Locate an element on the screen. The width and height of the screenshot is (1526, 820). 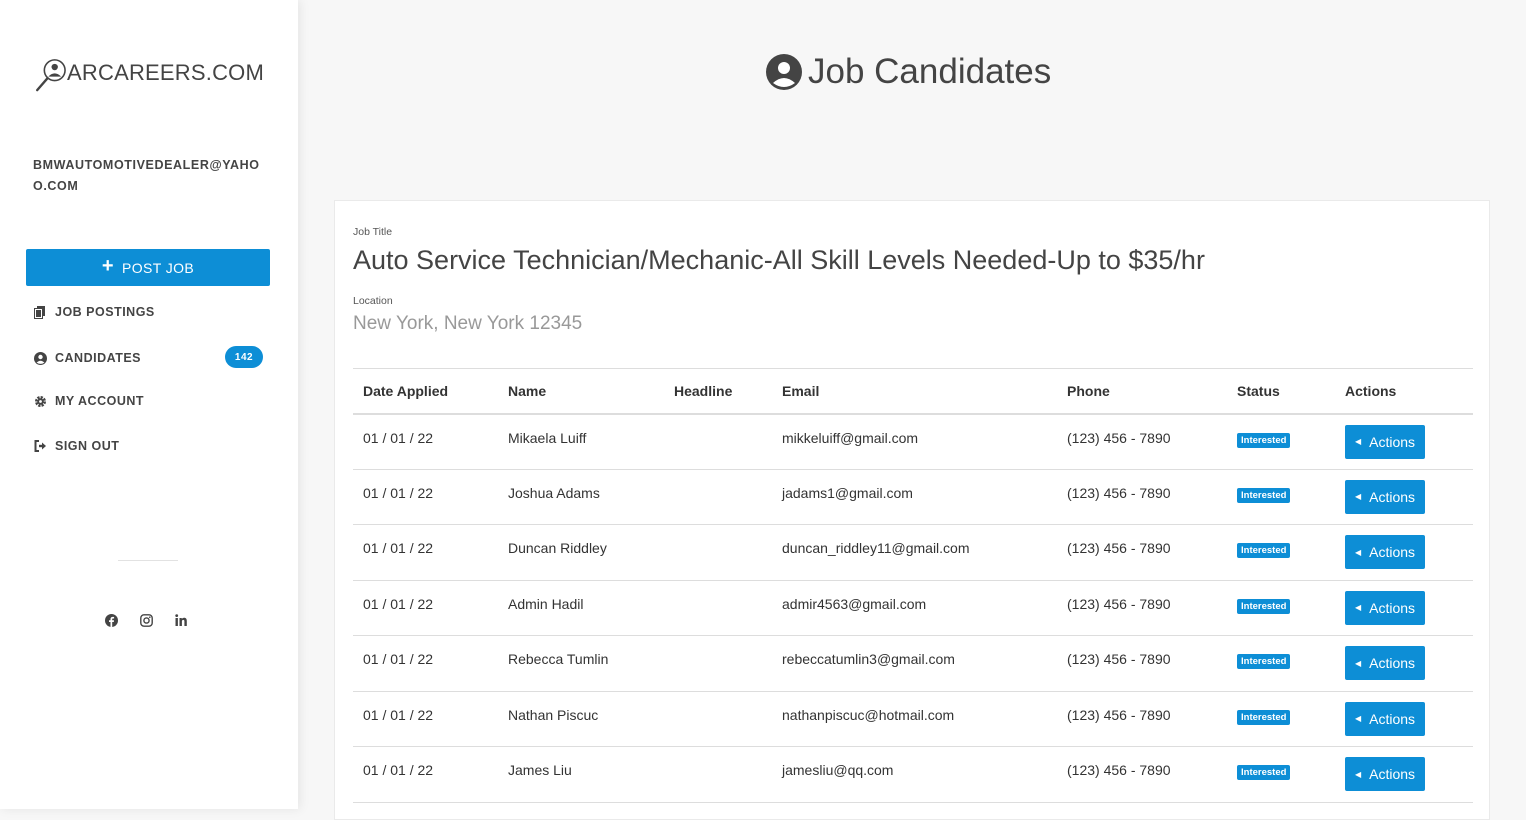
column-header-headline: Headline is located at coordinates (718, 391).